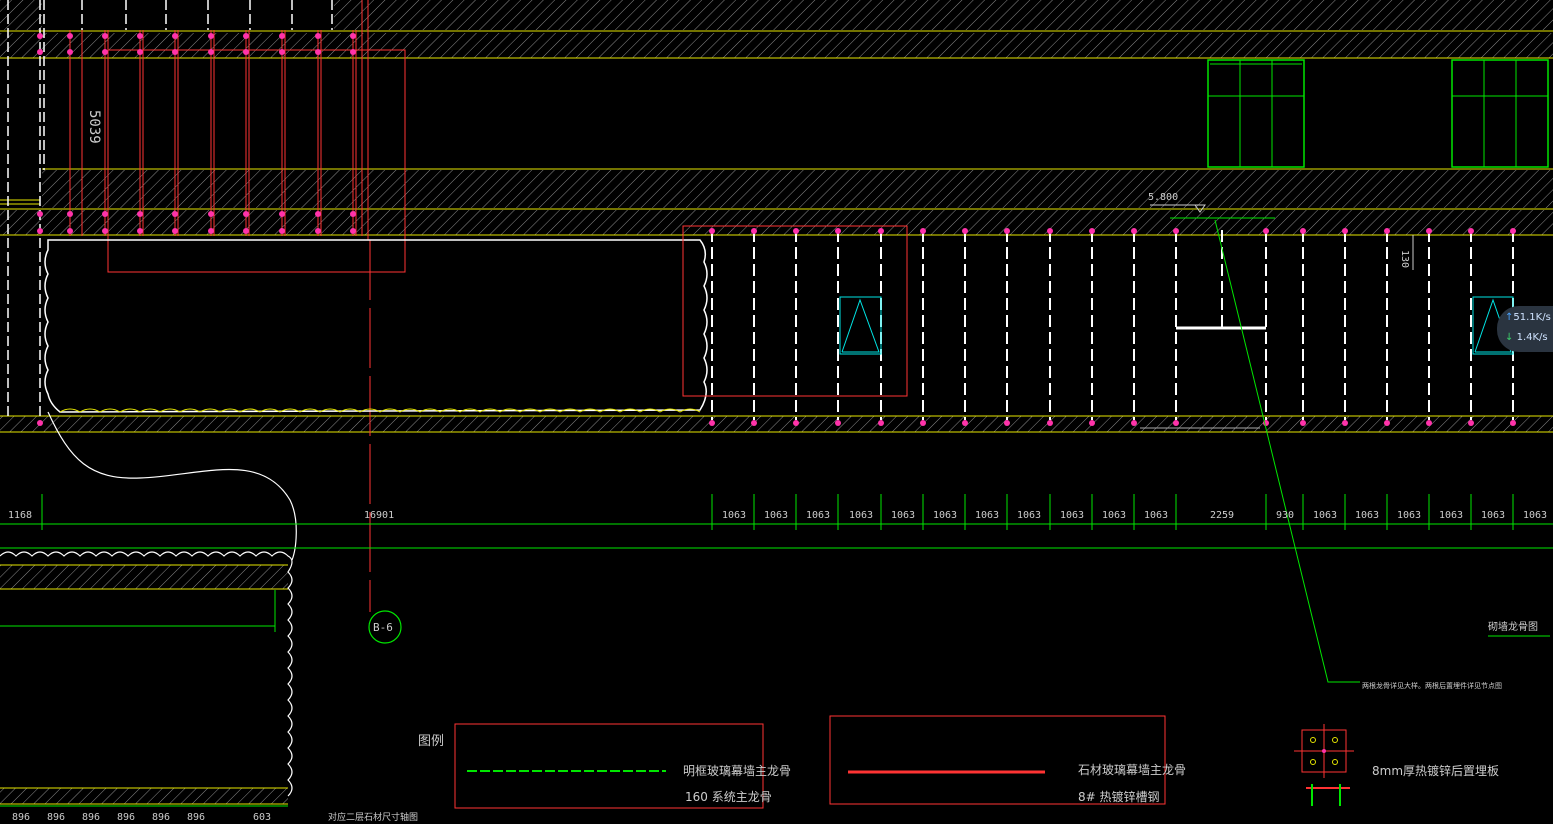 The image size is (1553, 824). I want to click on dim-label-center: 2259, so click(1222, 515).